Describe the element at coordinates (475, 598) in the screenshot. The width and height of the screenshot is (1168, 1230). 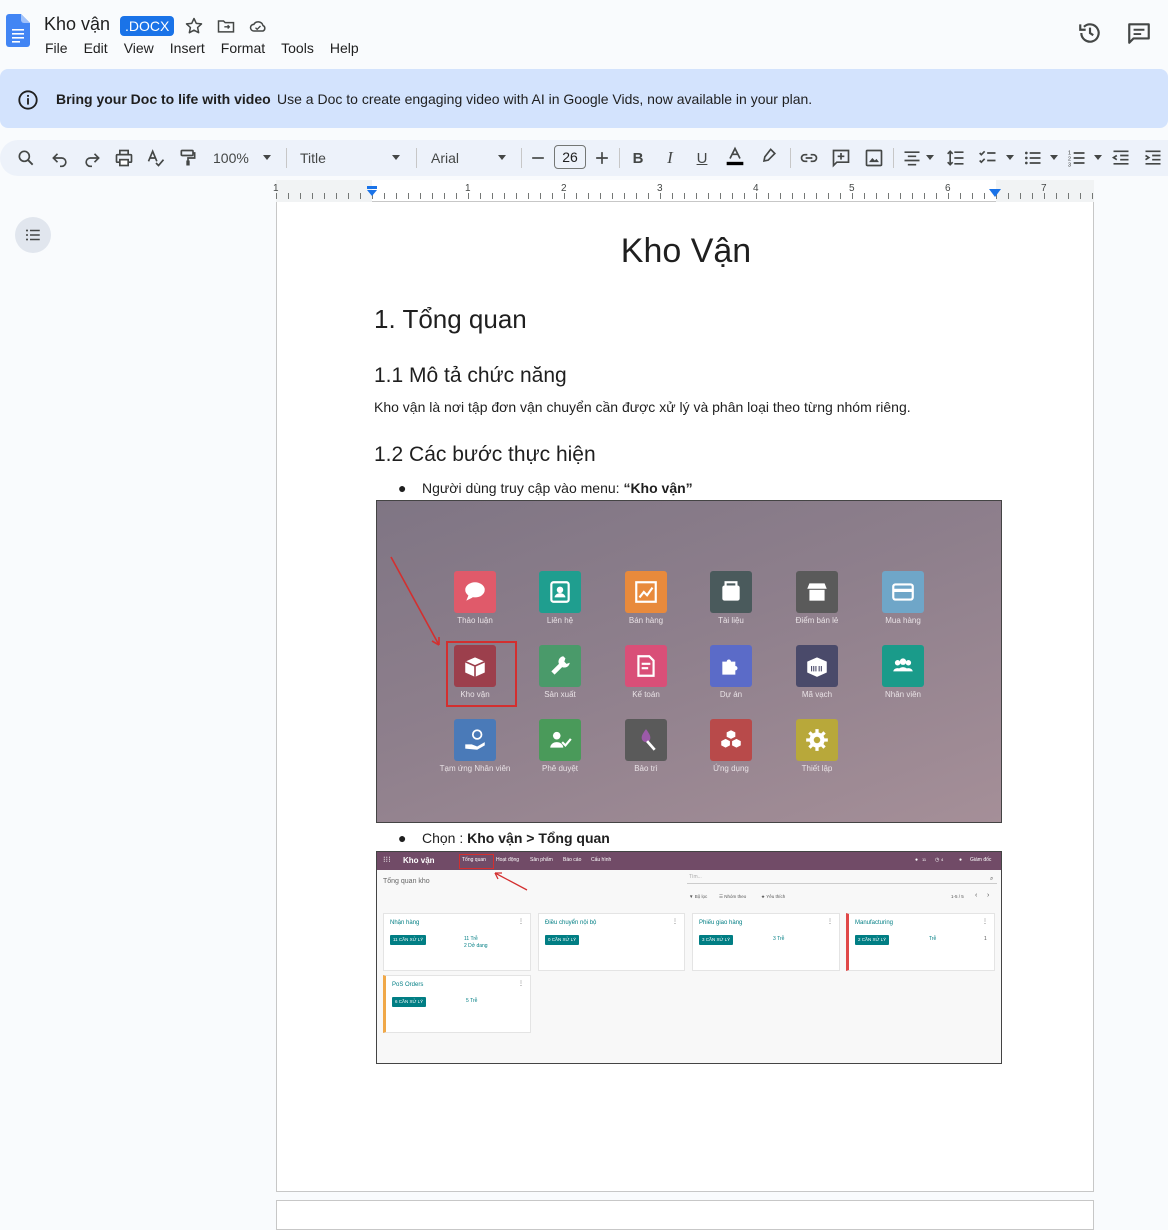
I see `app-thao-luan: Thảo luận` at that location.